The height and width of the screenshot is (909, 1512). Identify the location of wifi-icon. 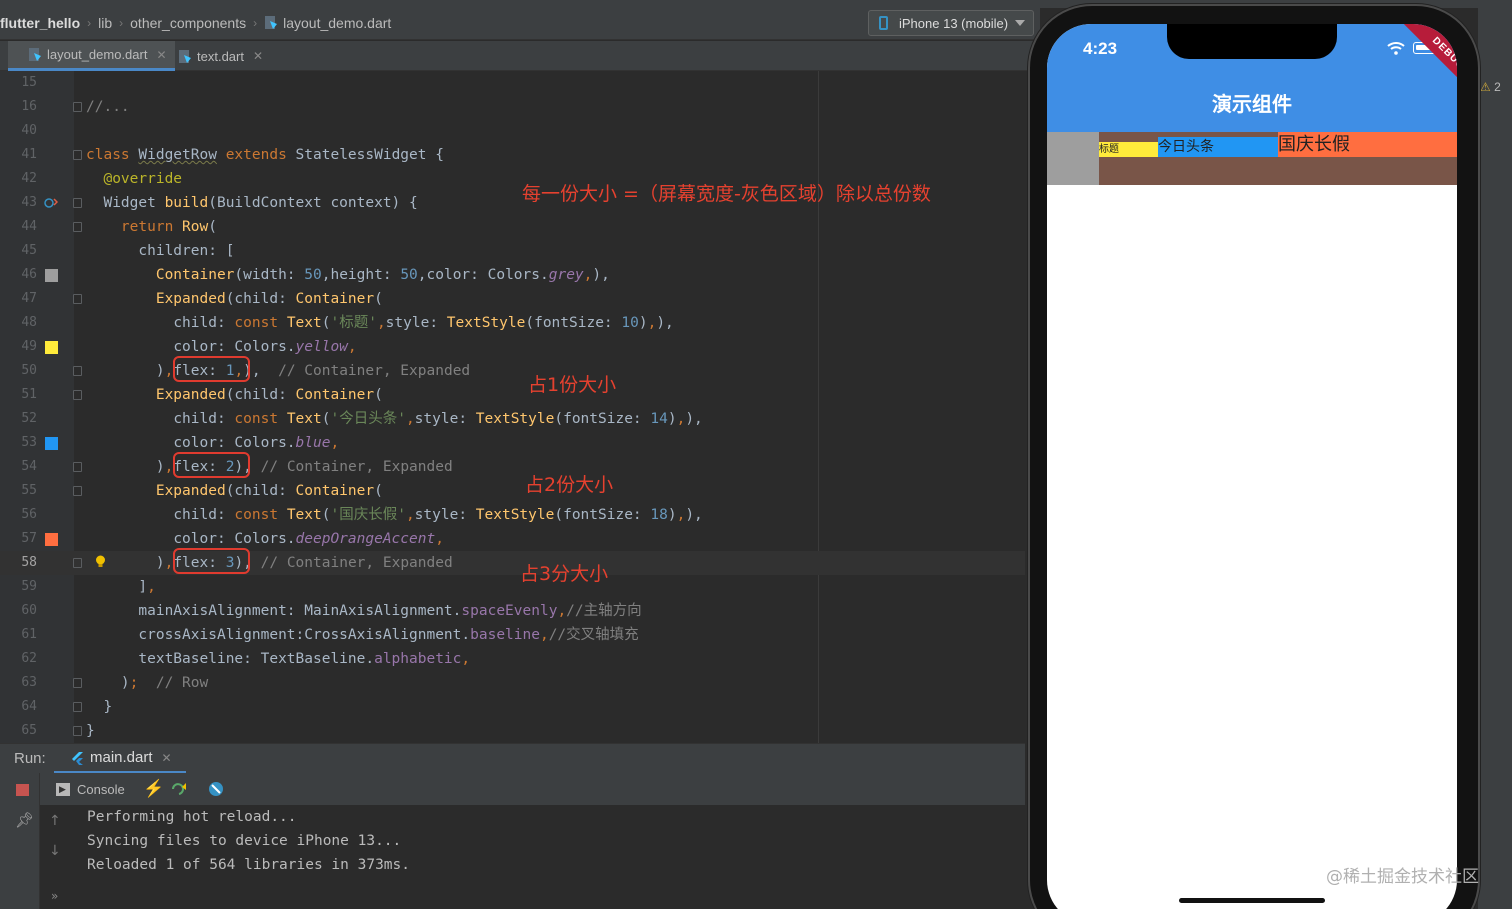
(1396, 48).